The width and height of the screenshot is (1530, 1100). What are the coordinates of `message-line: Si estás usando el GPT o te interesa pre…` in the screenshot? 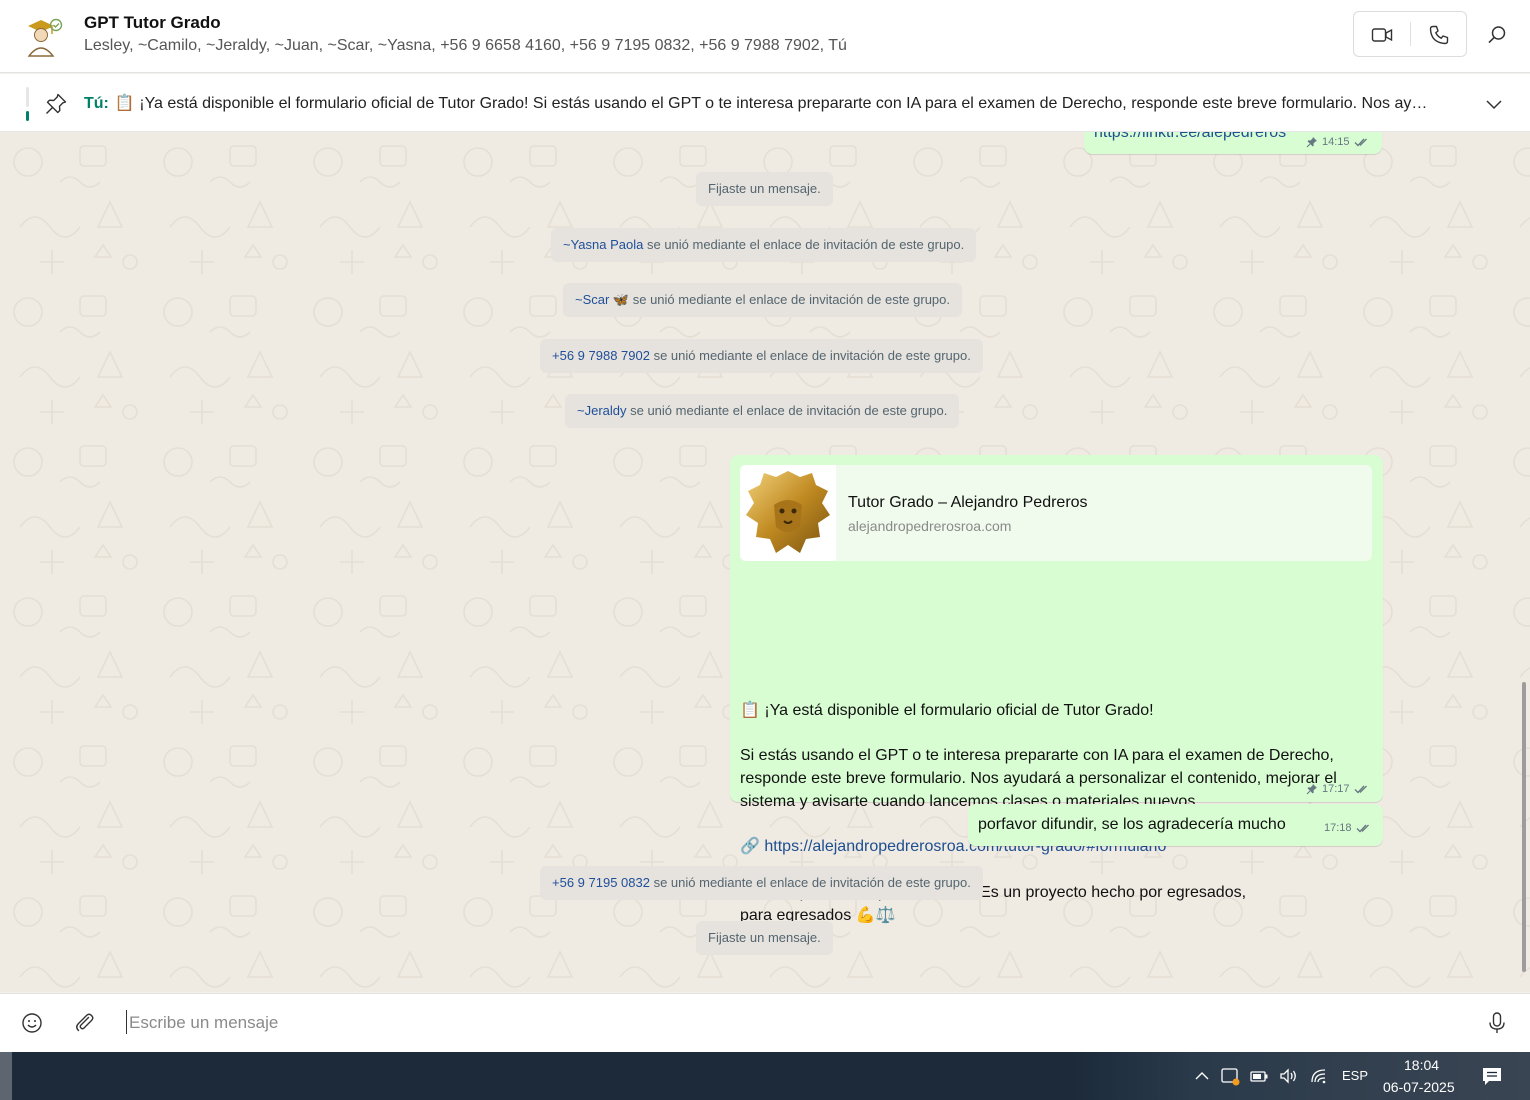 It's located at (1037, 755).